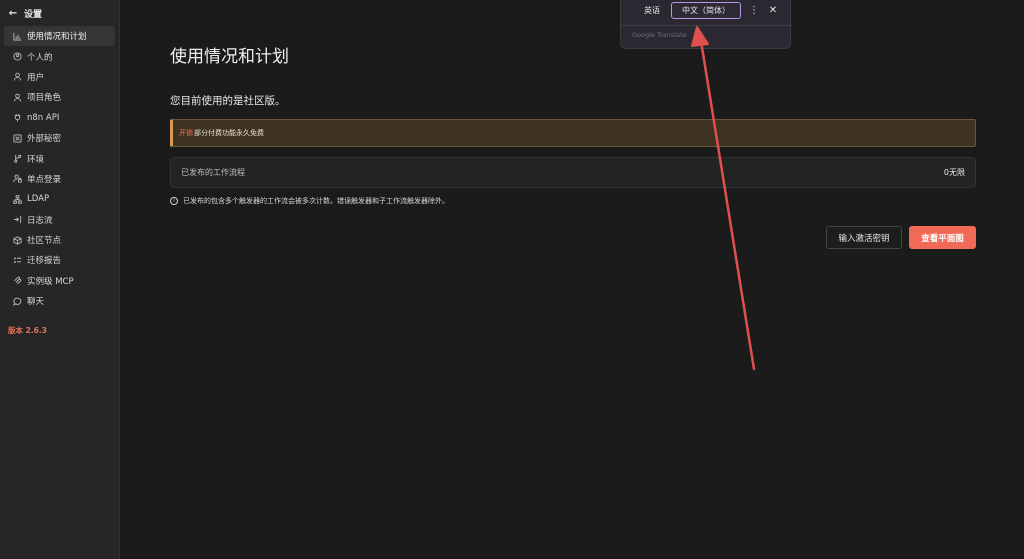 The height and width of the screenshot is (559, 1024). Describe the element at coordinates (17, 240) in the screenshot. I see `cube-icon` at that location.